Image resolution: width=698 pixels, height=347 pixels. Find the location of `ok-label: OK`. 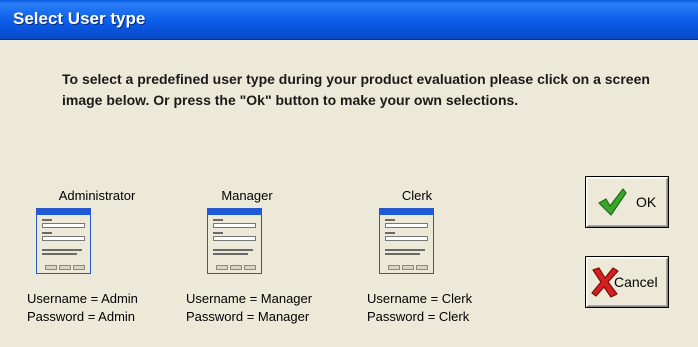

ok-label: OK is located at coordinates (646, 202).